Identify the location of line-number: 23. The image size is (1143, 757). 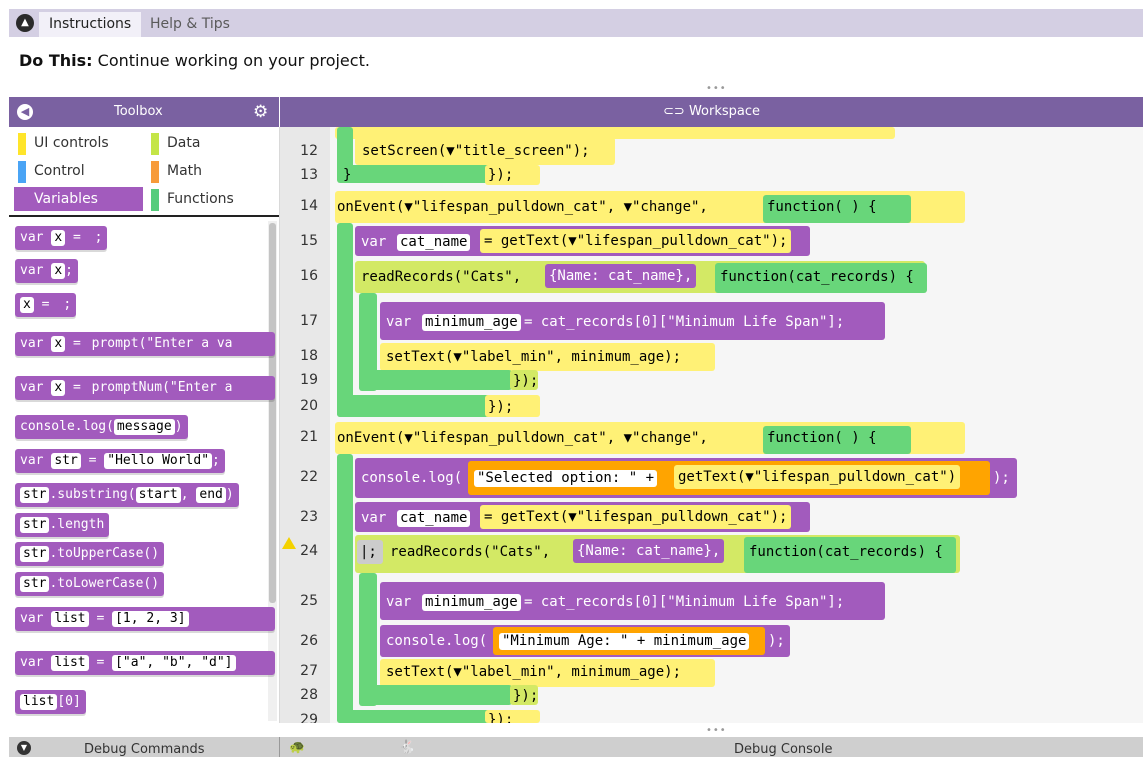
(309, 517).